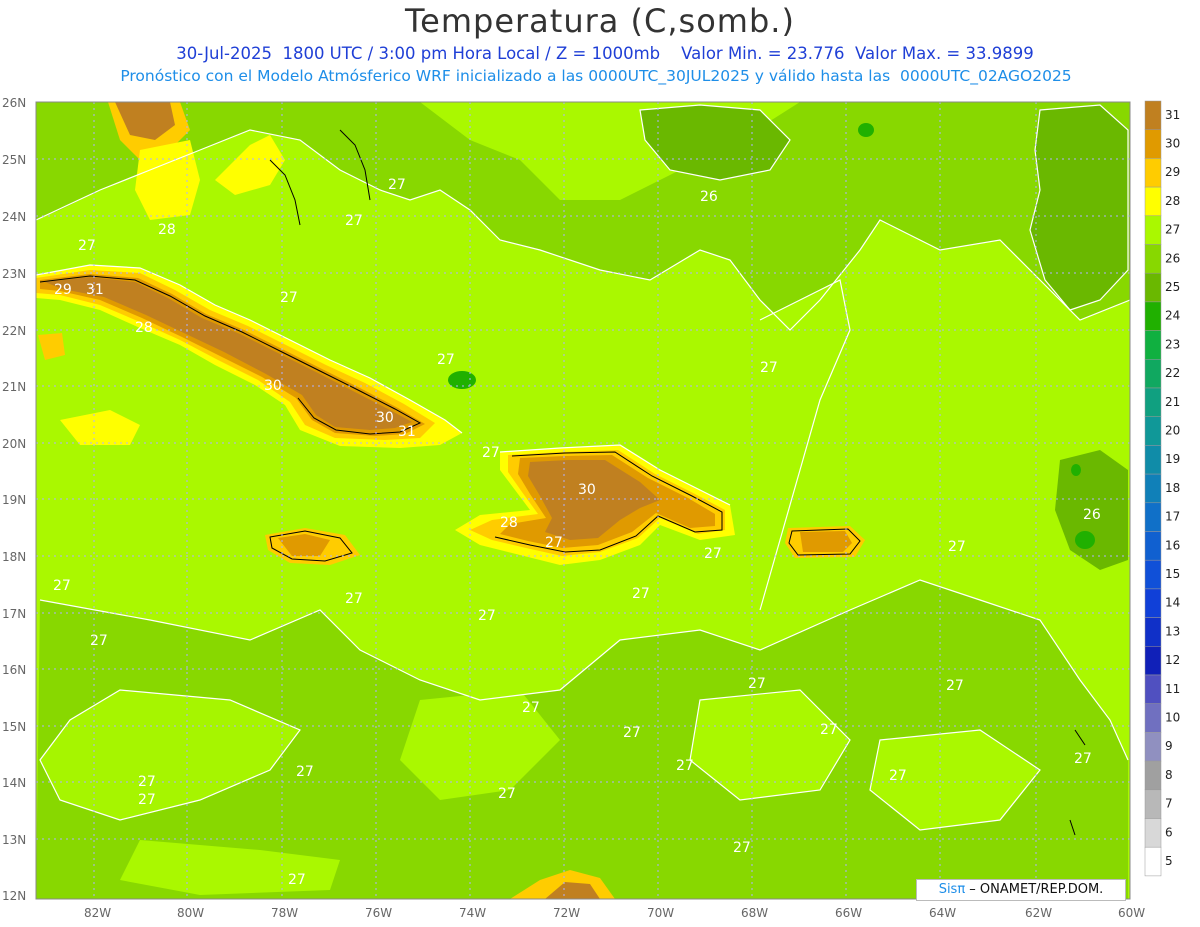 The width and height of the screenshot is (1200, 927). What do you see at coordinates (848, 913) in the screenshot?
I see `lon-label: 66W` at bounding box center [848, 913].